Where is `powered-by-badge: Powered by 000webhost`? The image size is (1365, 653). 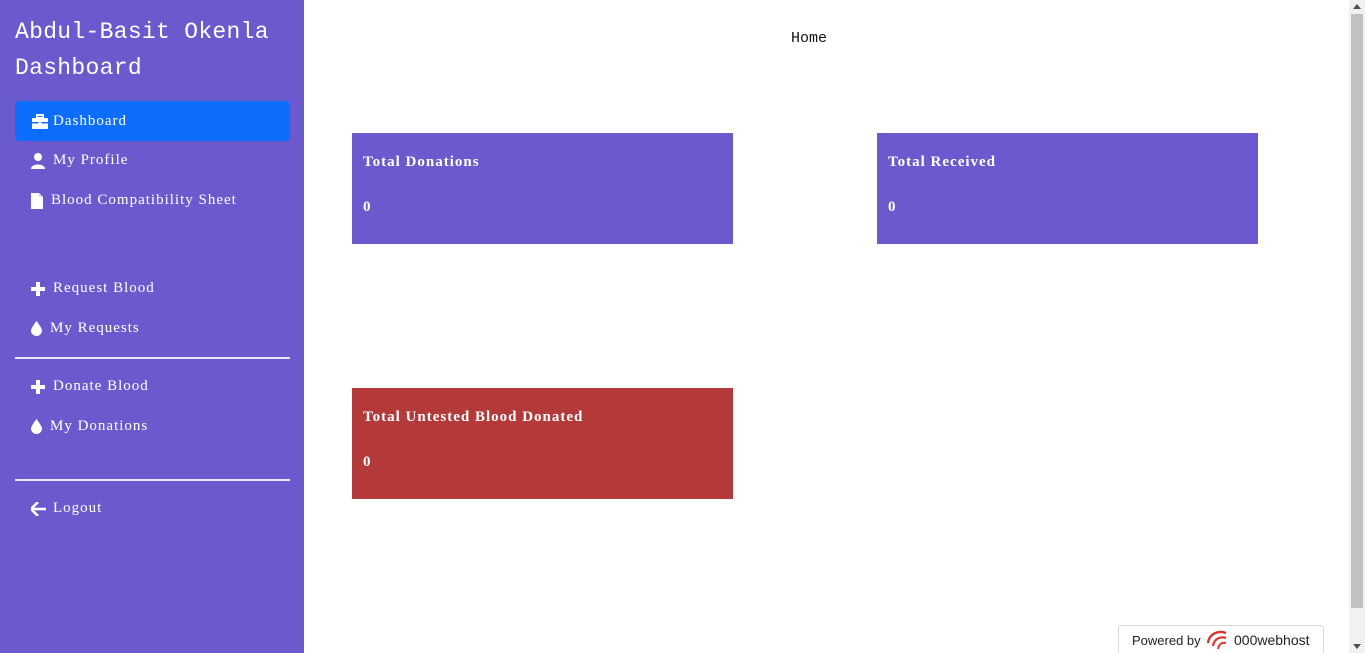 powered-by-badge: Powered by 000webhost is located at coordinates (1221, 639).